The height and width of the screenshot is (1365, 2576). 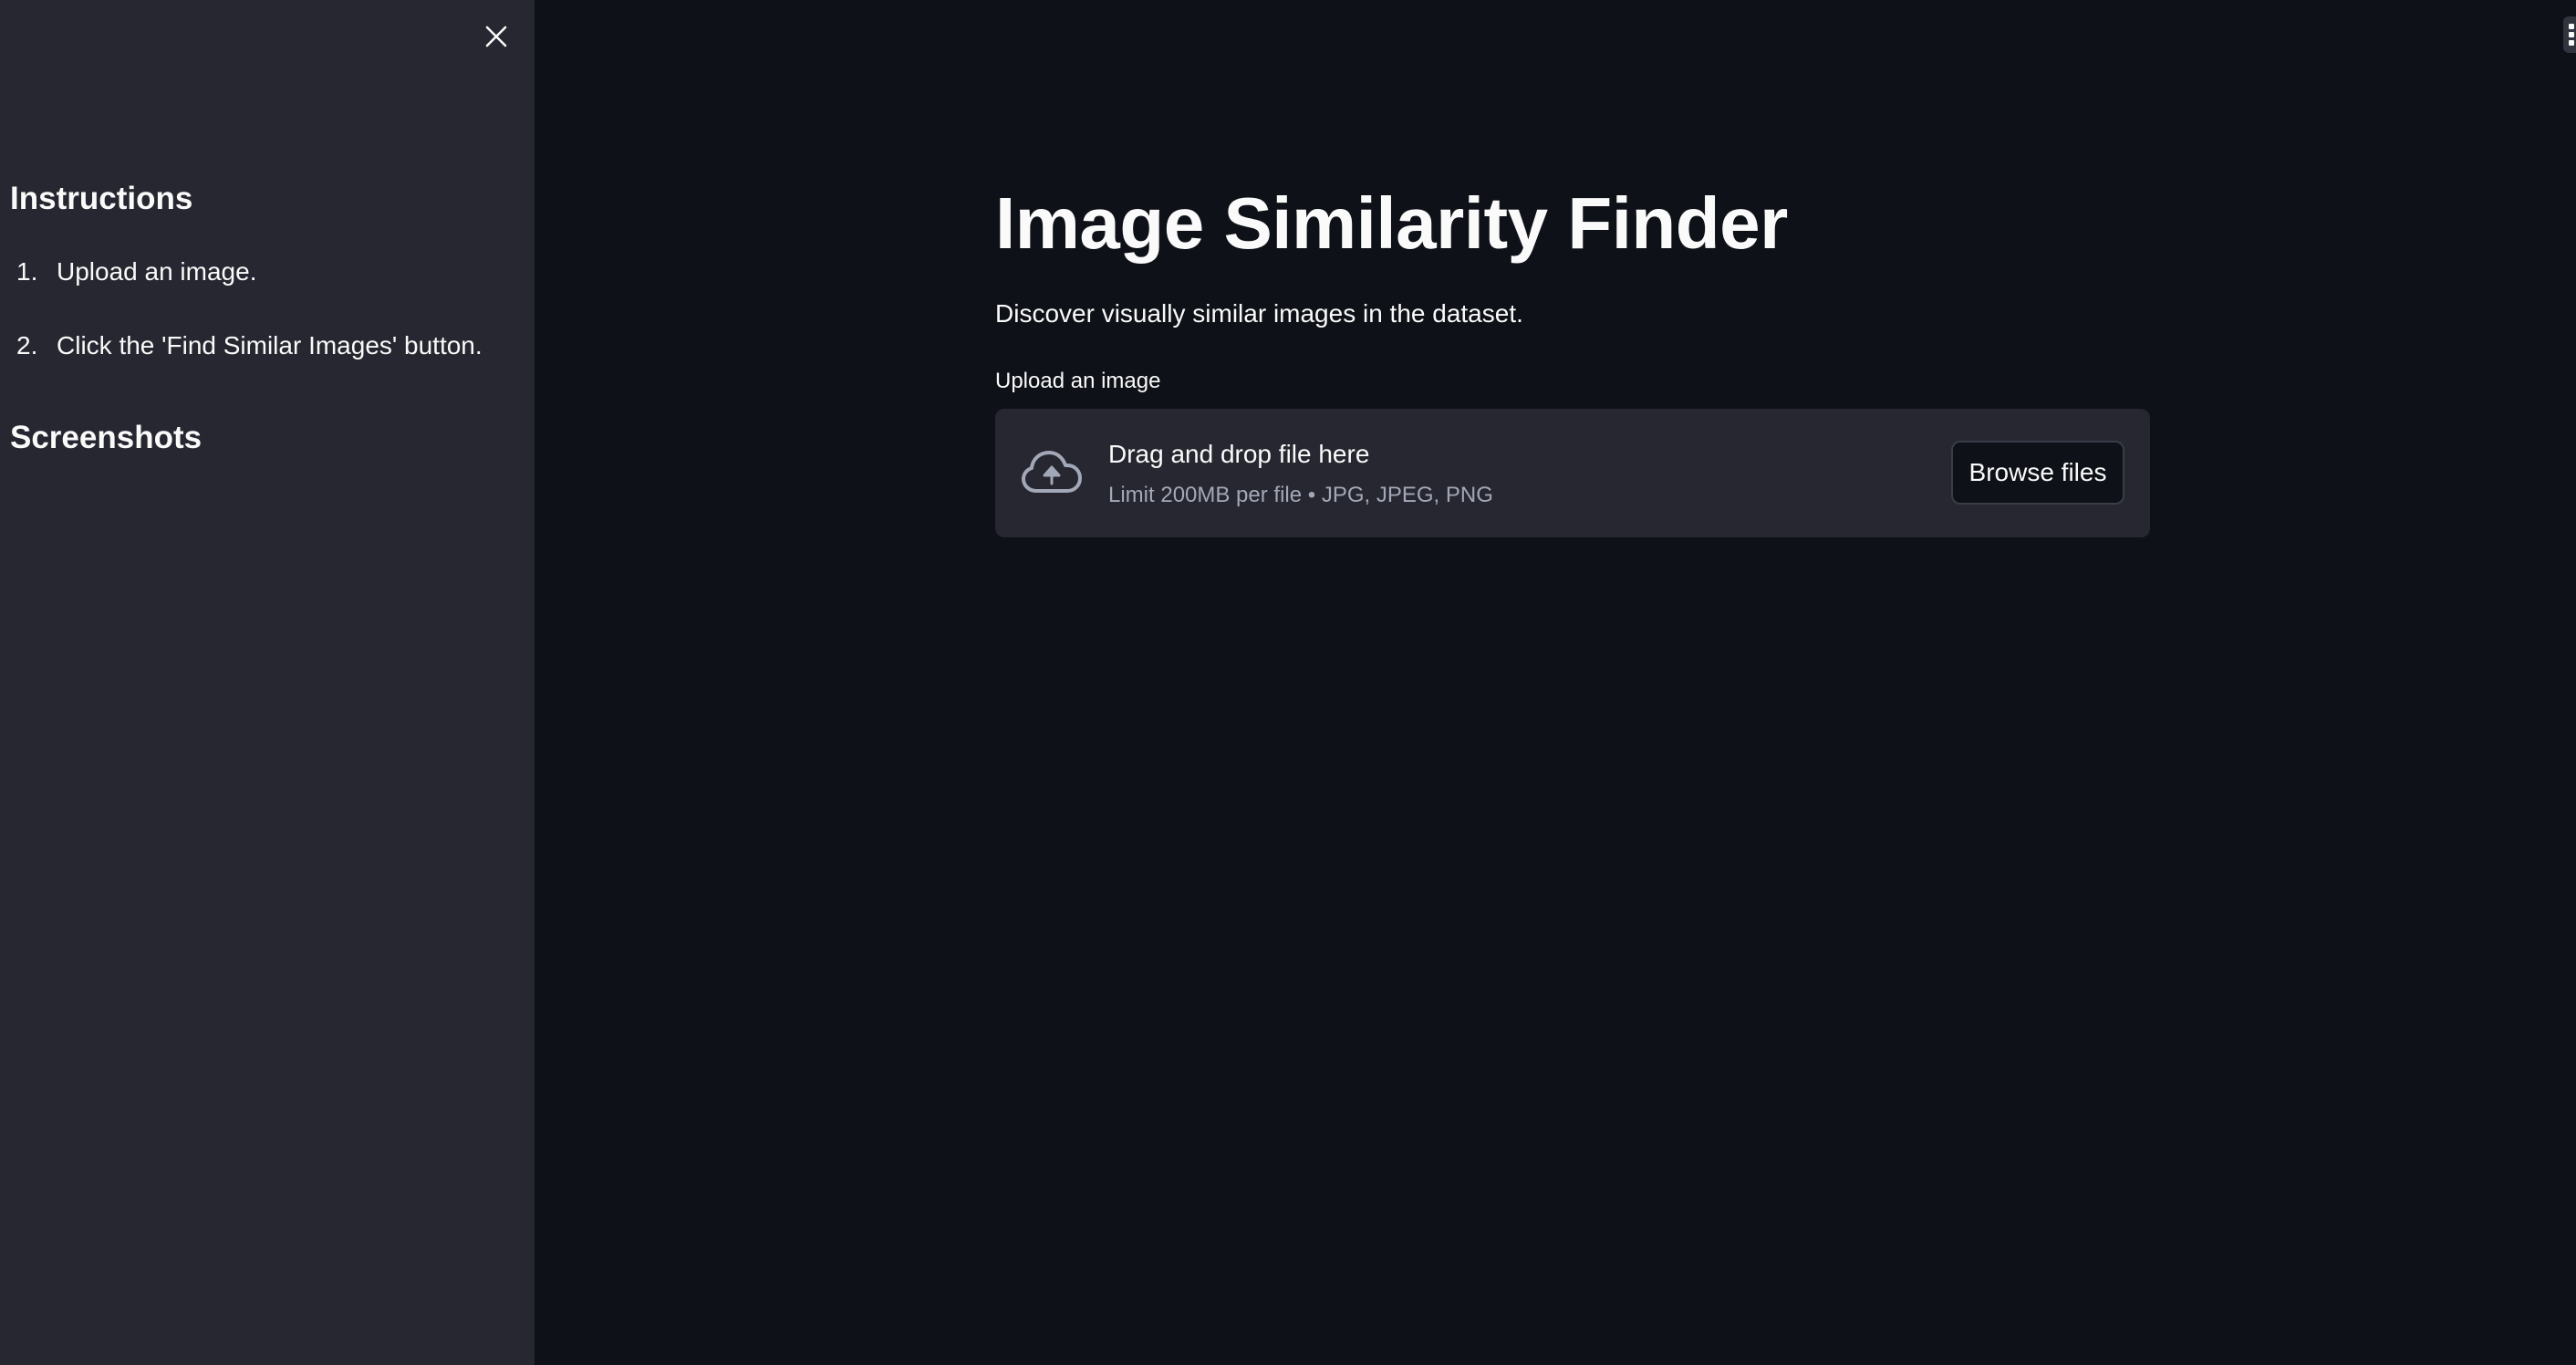 I want to click on instruction-text: Click the 'Find Similar Images' button., so click(x=270, y=345).